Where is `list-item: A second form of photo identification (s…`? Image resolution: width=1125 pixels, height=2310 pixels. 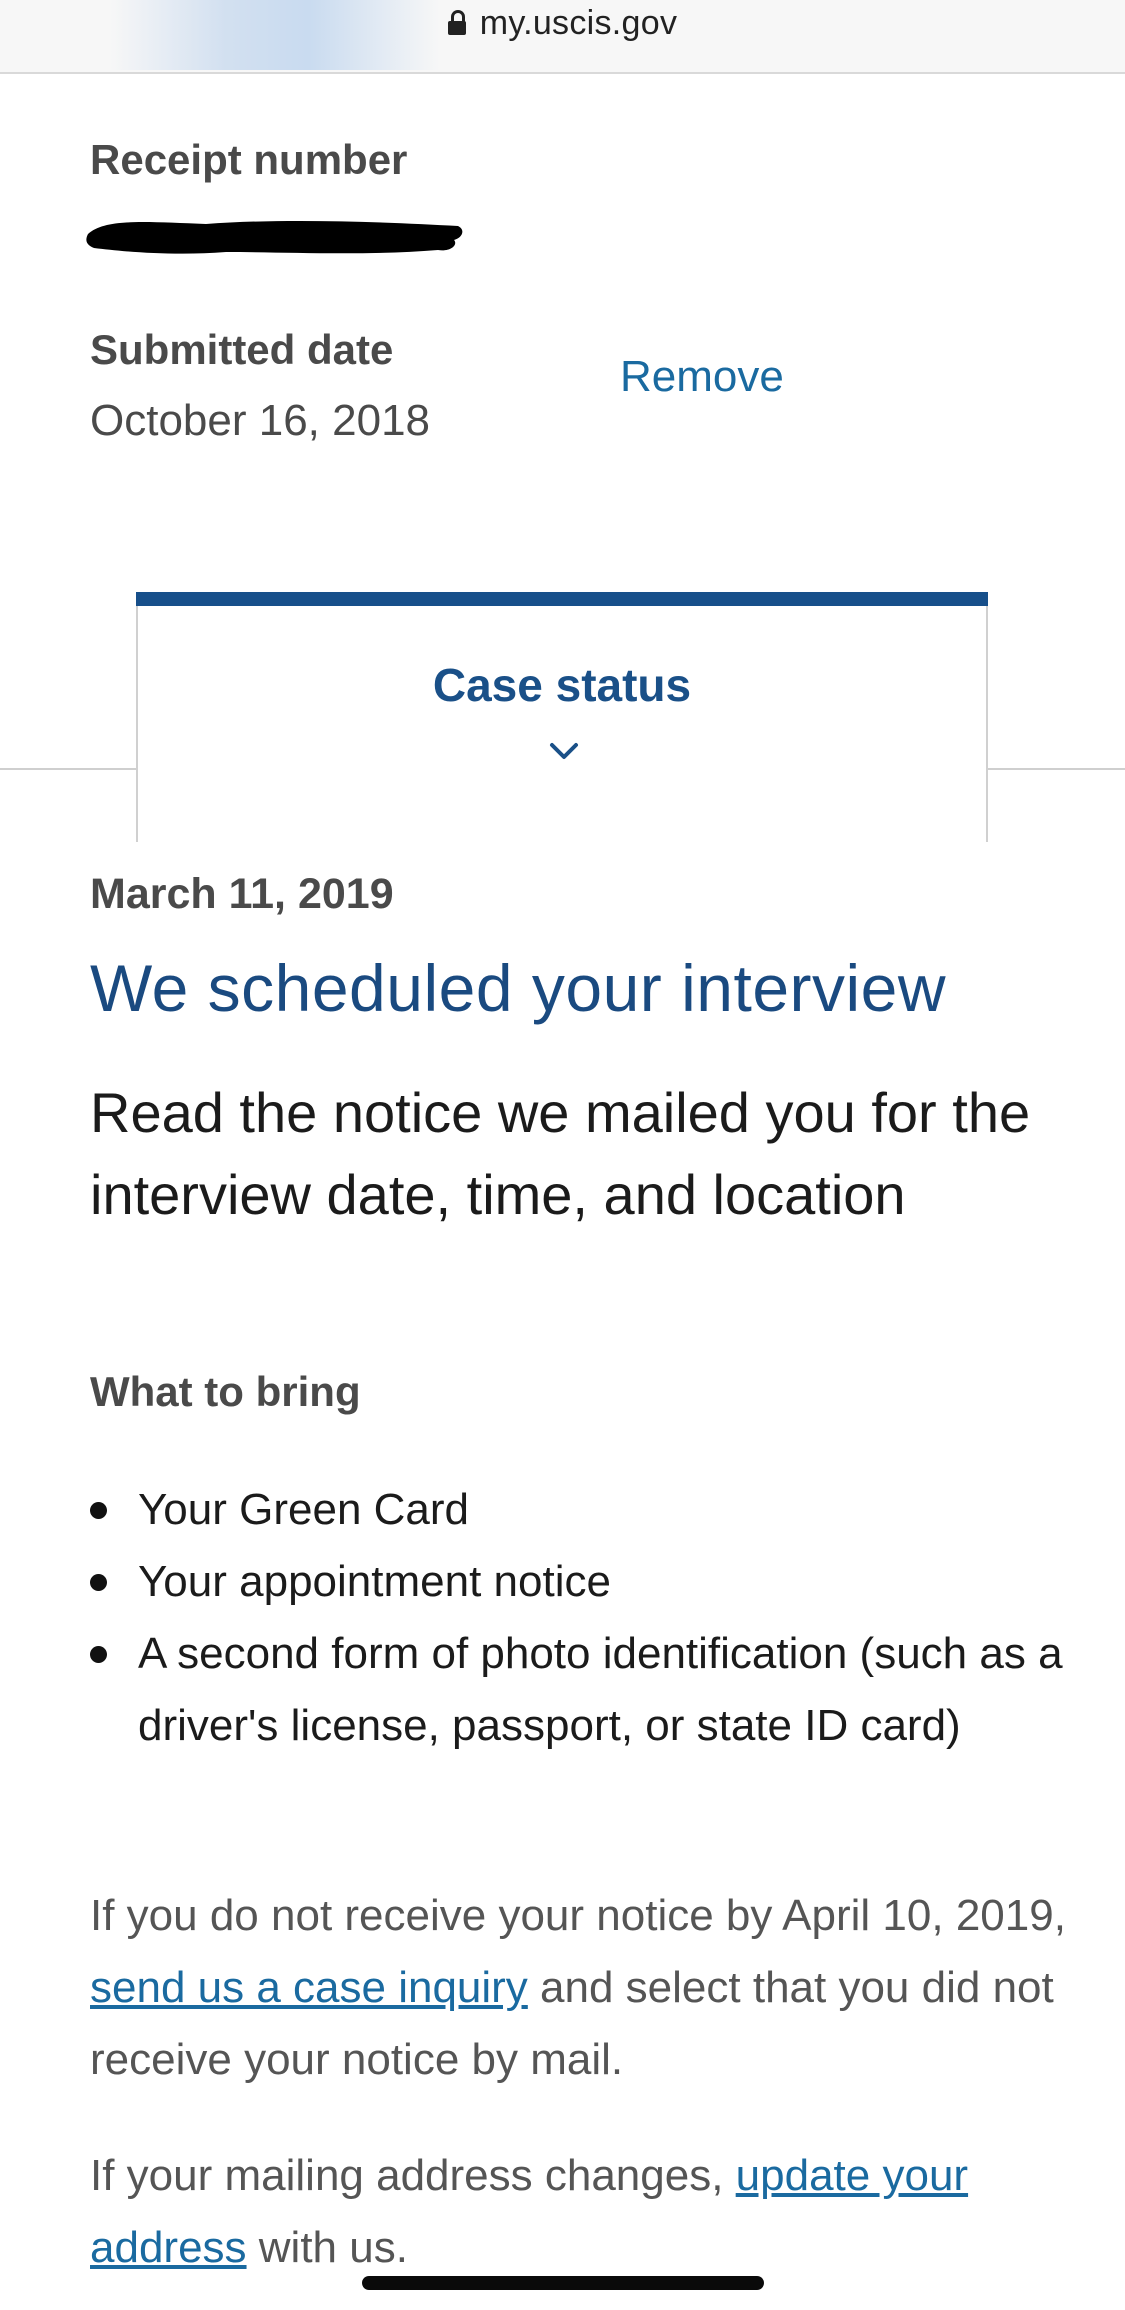 list-item: A second form of photo identification (s… is located at coordinates (585, 1690).